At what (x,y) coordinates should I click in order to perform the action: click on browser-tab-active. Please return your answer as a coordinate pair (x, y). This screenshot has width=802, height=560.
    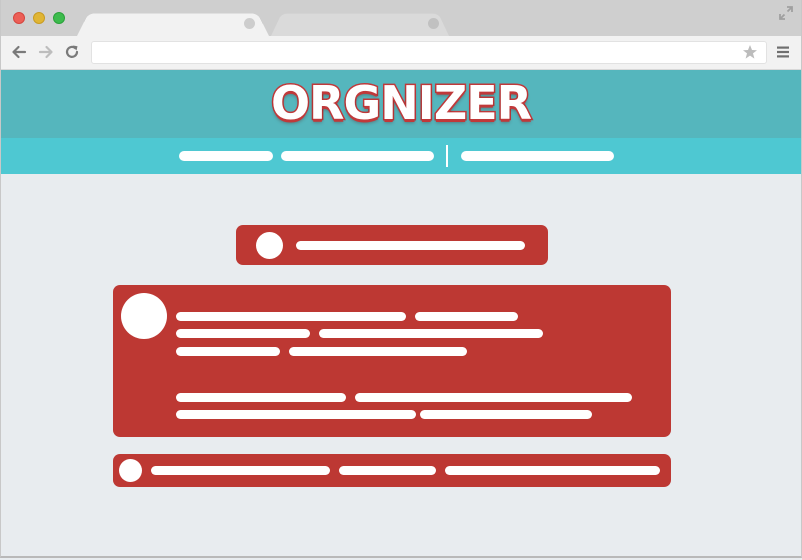
    Looking at the image, I should click on (173, 23).